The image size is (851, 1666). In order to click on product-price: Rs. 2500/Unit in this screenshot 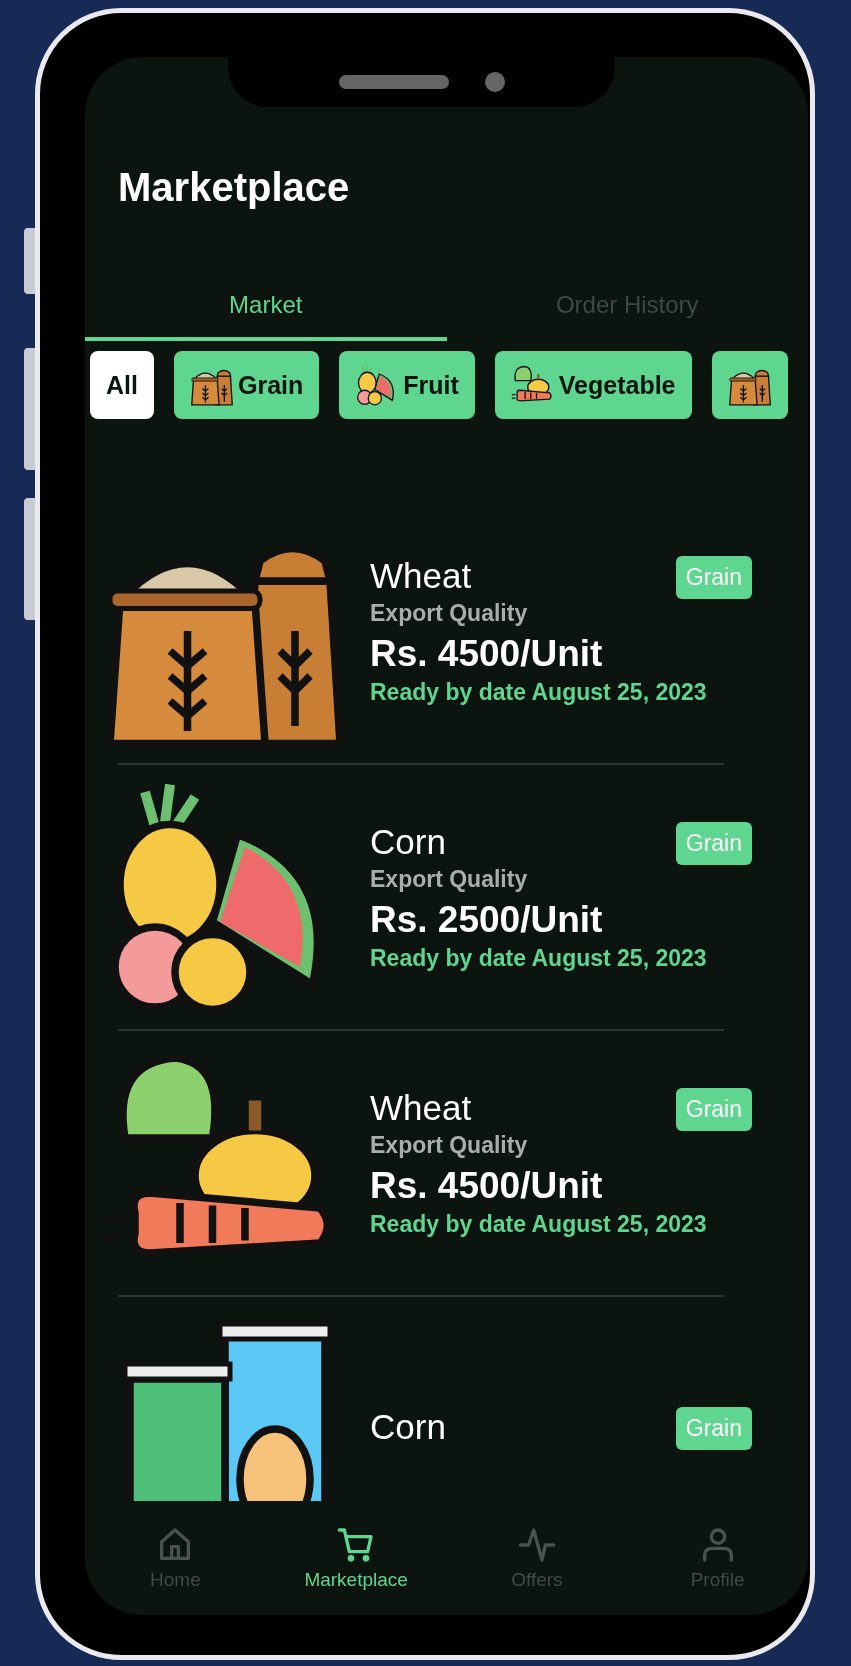, I will do `click(487, 920)`.